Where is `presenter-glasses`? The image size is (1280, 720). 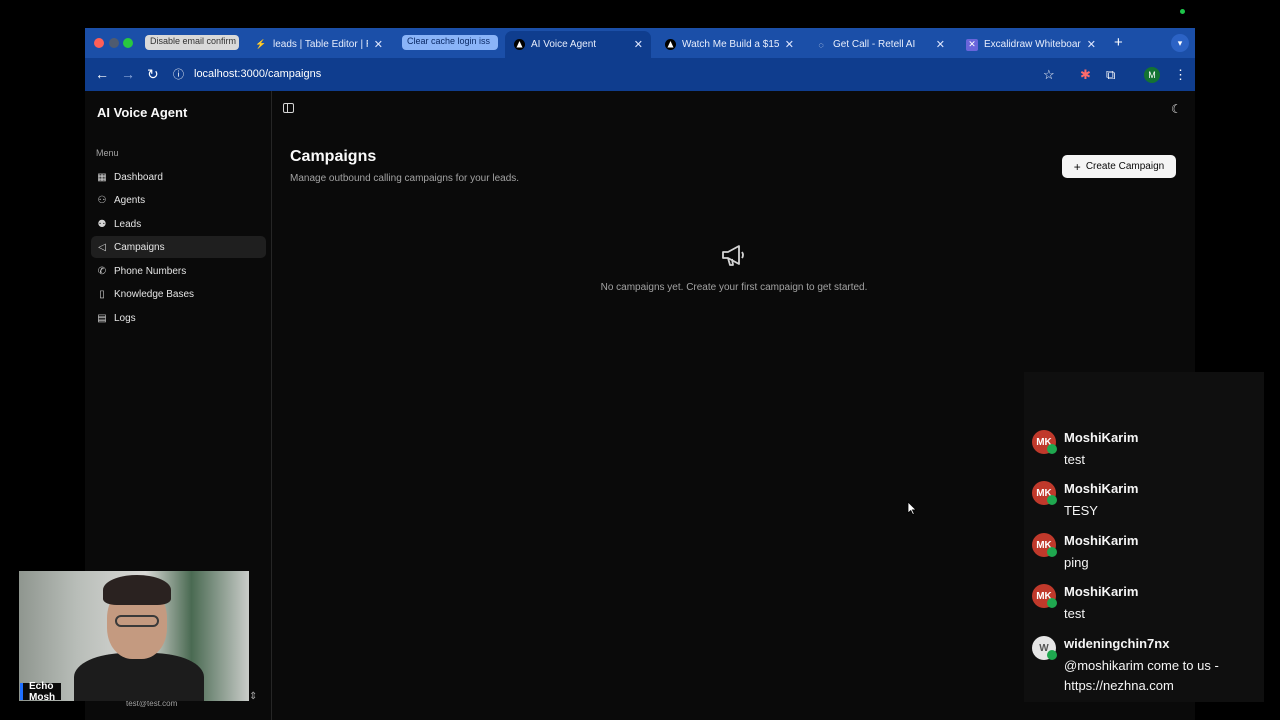
presenter-glasses is located at coordinates (137, 621).